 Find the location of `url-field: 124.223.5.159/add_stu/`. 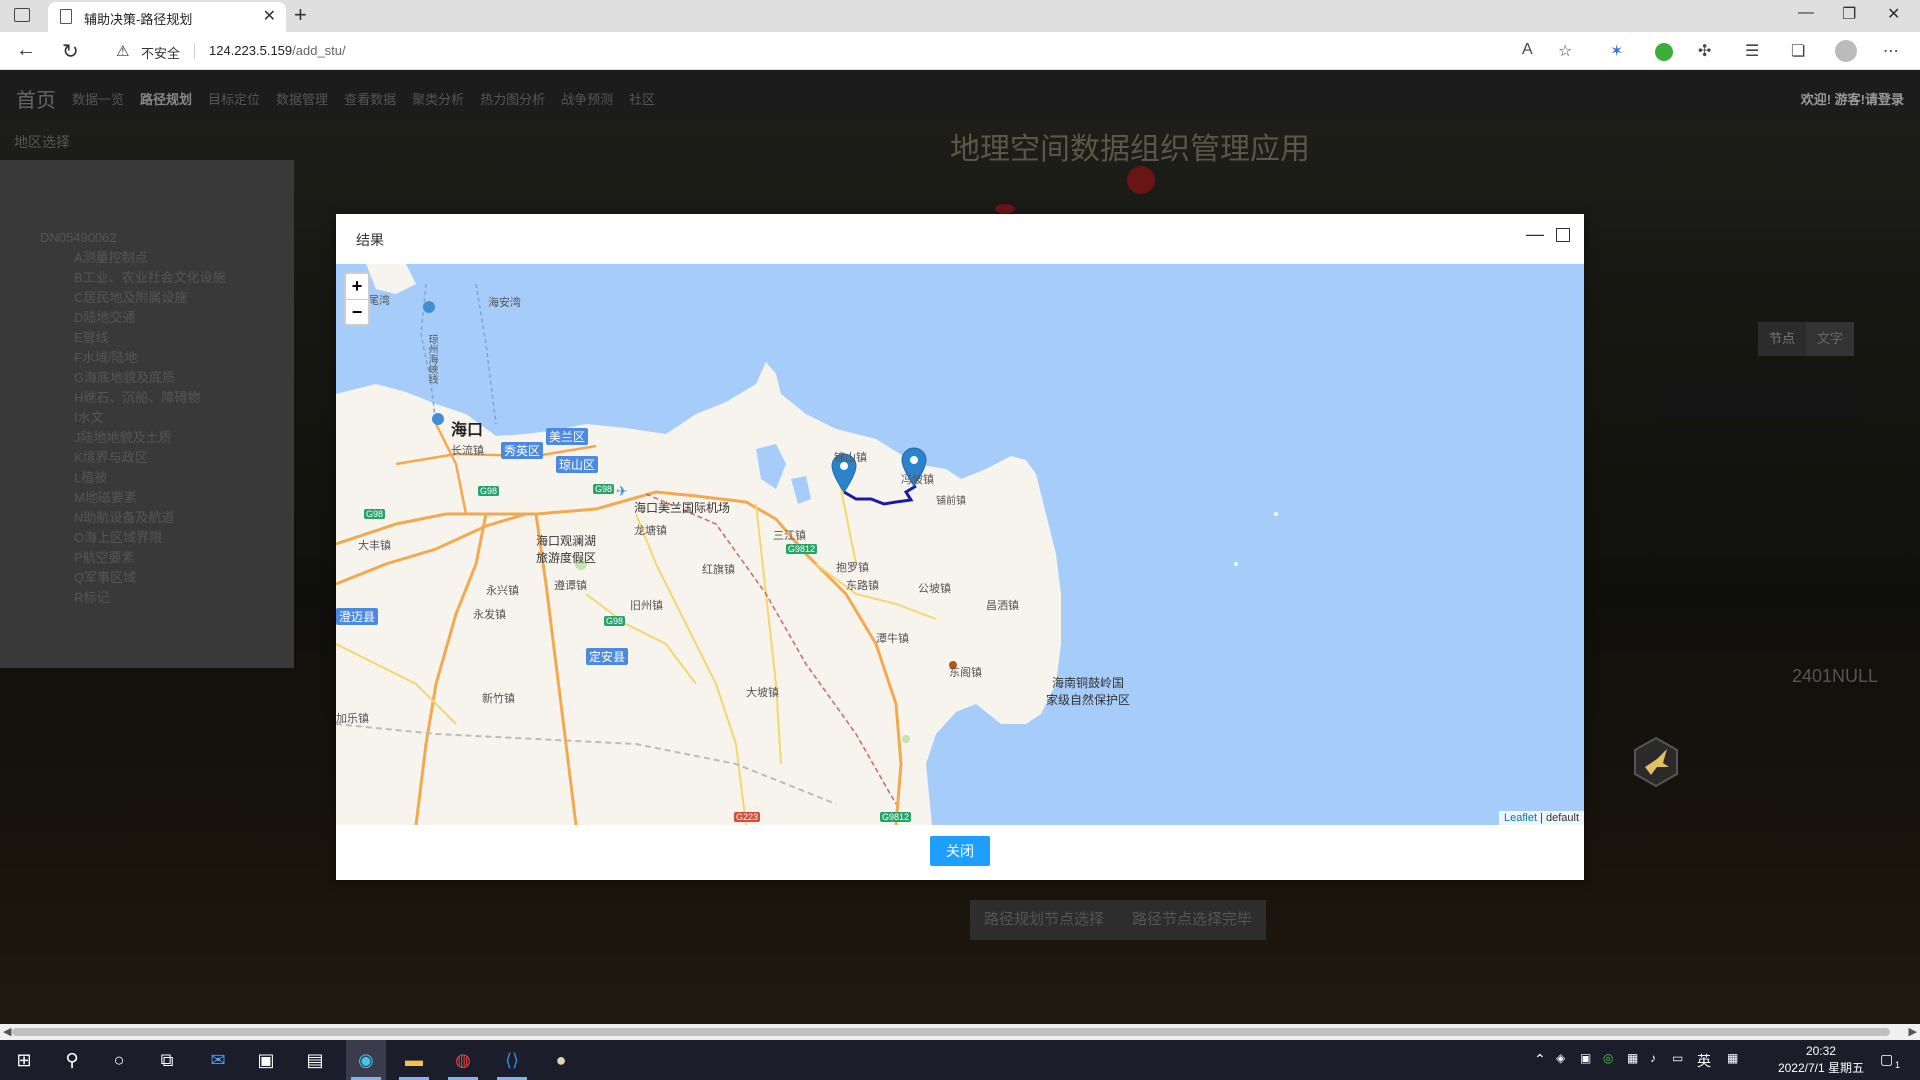

url-field: 124.223.5.159/add_stu/ is located at coordinates (277, 50).